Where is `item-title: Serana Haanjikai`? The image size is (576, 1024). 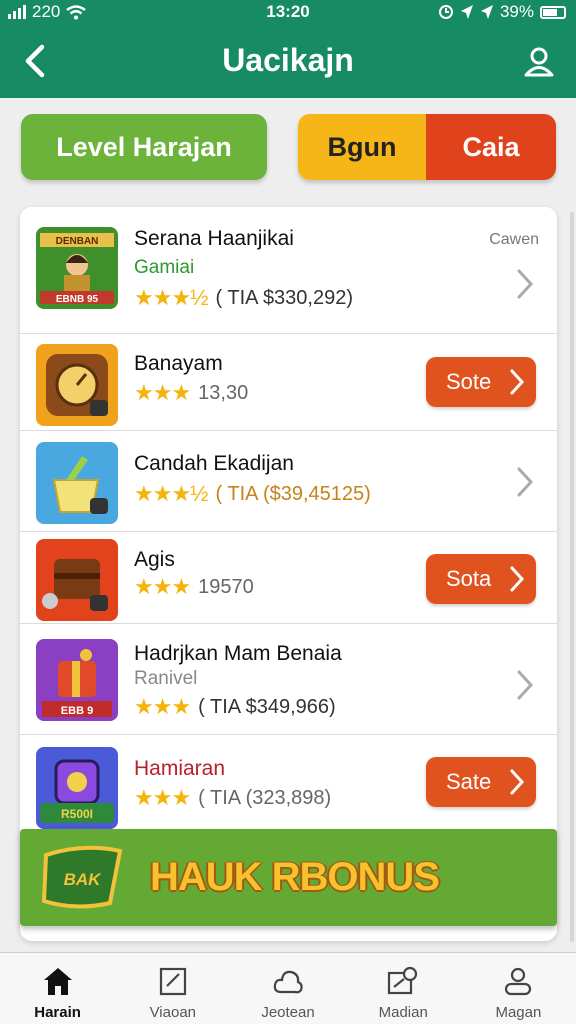
item-title: Serana Haanjikai is located at coordinates (214, 238).